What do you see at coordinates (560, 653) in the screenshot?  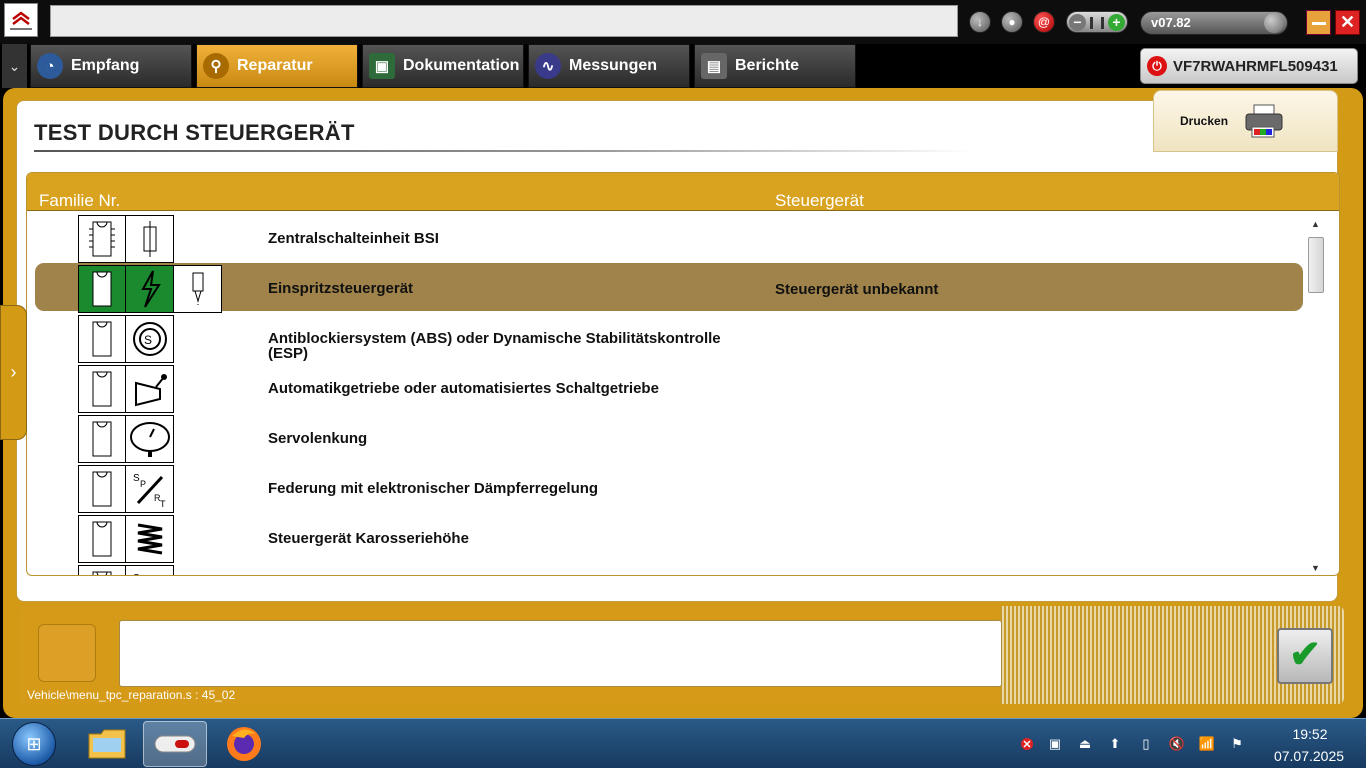 I see `message-box` at bounding box center [560, 653].